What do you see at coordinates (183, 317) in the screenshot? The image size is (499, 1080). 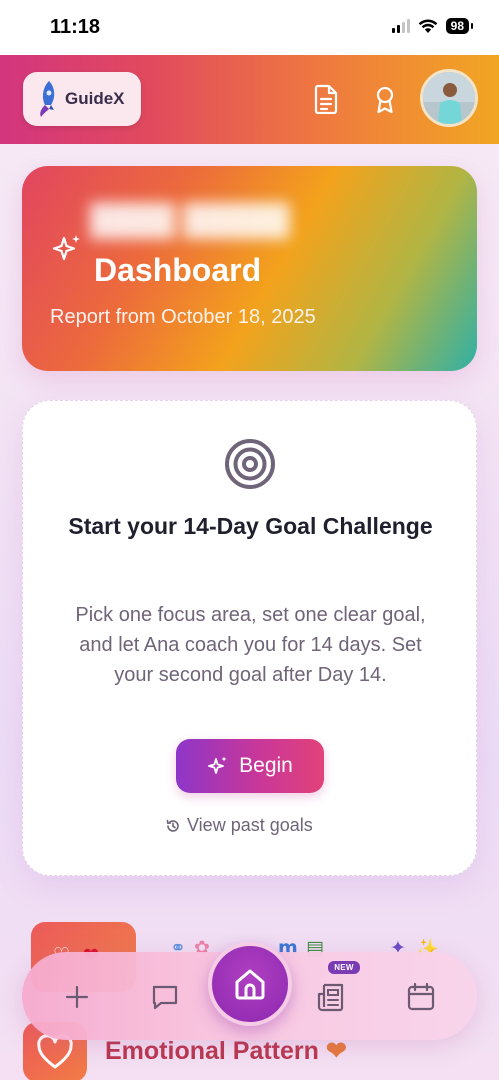 I see `report-date: Report from October 18, 2025` at bounding box center [183, 317].